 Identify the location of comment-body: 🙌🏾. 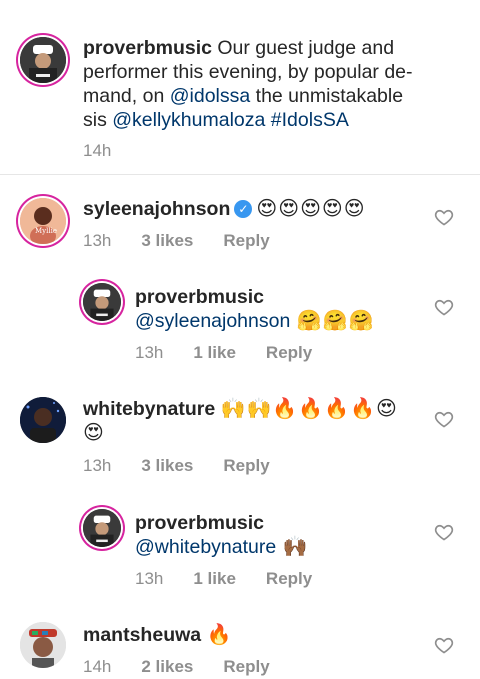
(292, 547).